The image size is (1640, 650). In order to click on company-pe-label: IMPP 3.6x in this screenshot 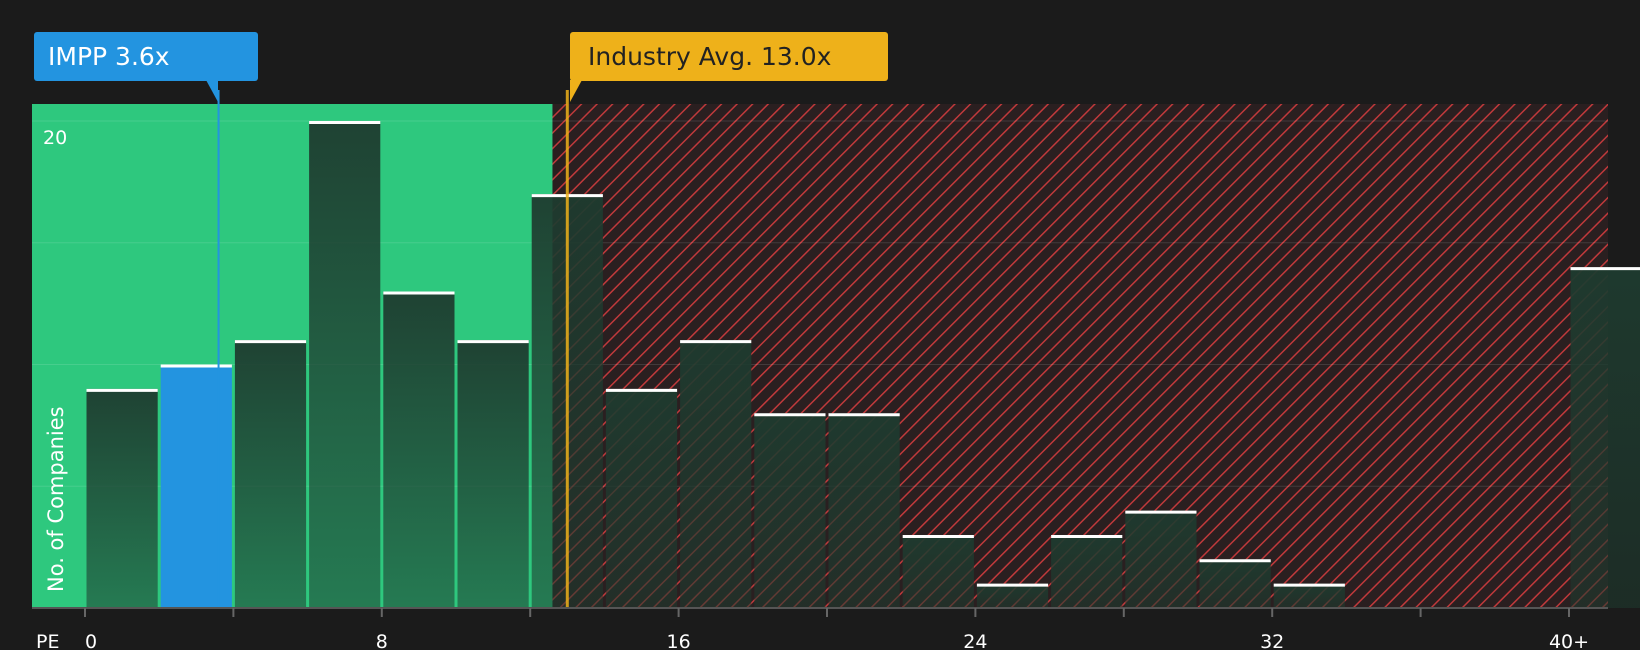, I will do `click(109, 56)`.